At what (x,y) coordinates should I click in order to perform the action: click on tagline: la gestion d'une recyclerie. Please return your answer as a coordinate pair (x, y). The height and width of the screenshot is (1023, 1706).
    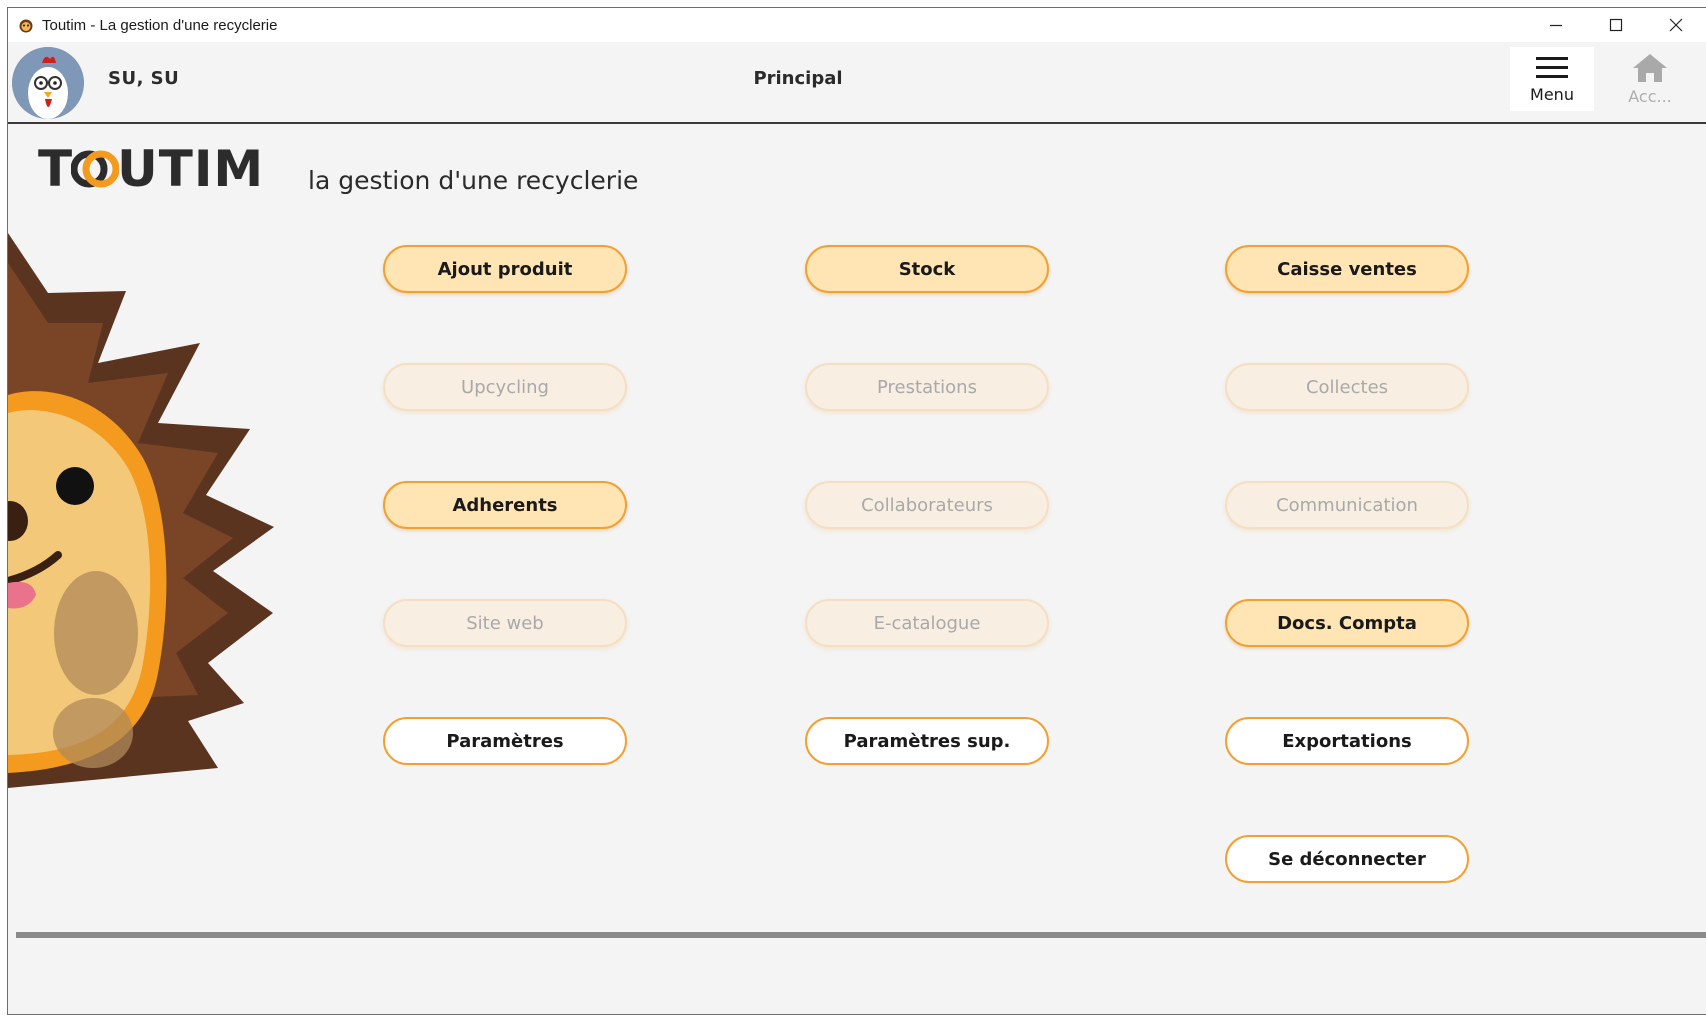
    Looking at the image, I should click on (473, 180).